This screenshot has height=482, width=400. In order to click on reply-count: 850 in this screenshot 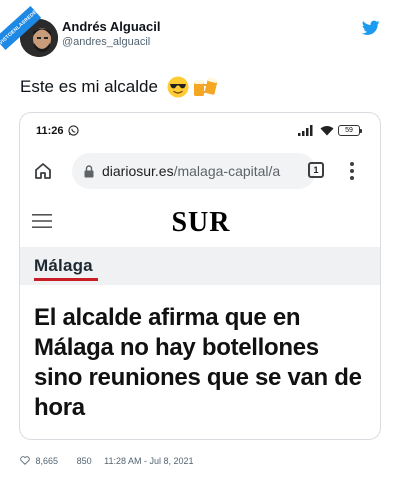, I will do `click(84, 460)`.